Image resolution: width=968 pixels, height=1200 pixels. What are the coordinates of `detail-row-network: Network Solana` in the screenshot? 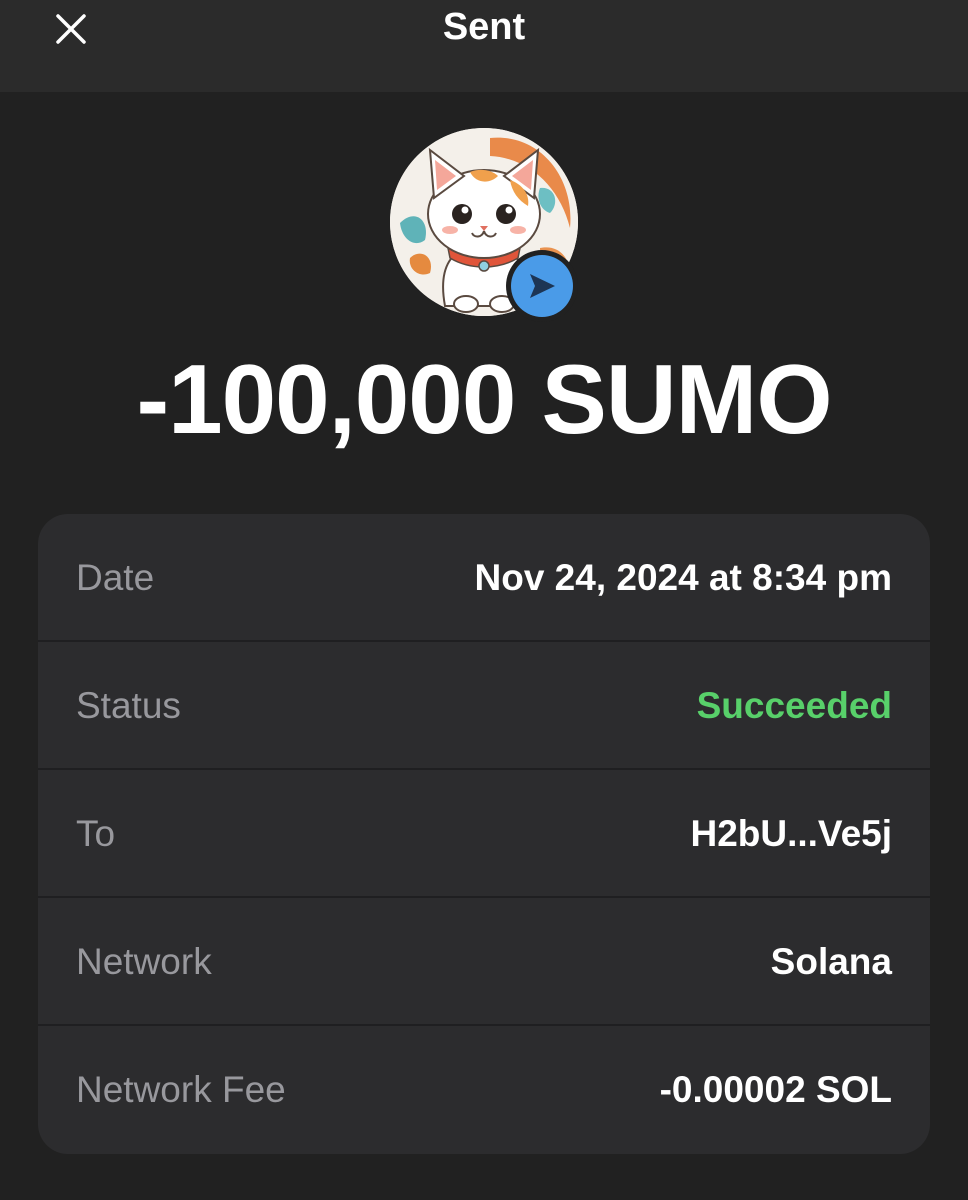 It's located at (484, 962).